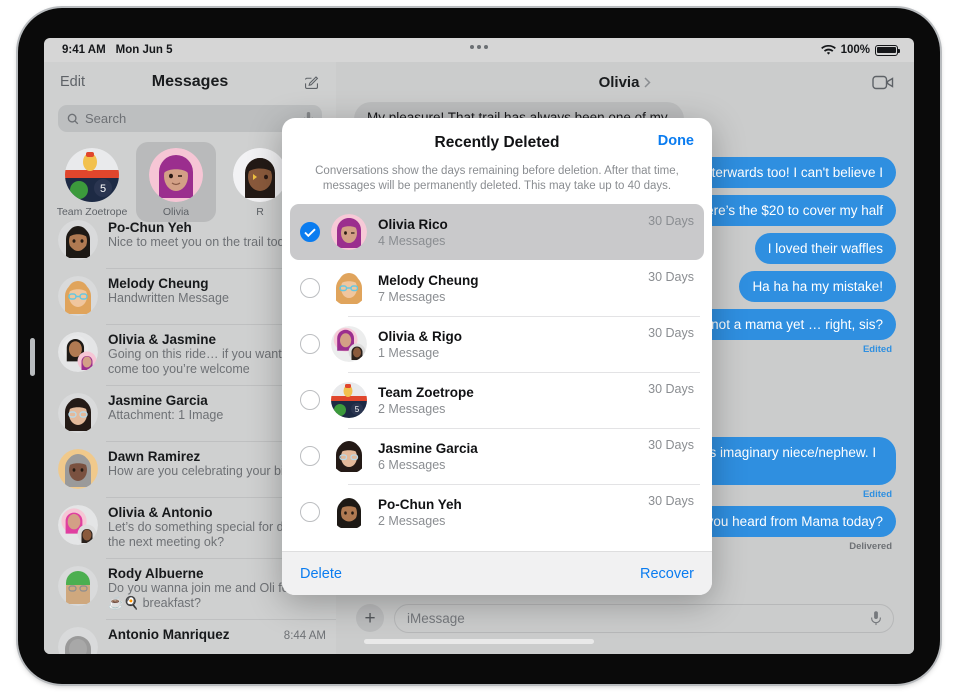  Describe the element at coordinates (507, 456) in the screenshot. I see `row-text: Jasmine Garcia 6 Messages` at that location.